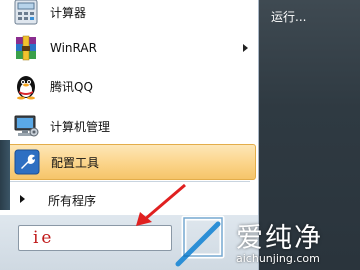 The width and height of the screenshot is (360, 270). I want to click on watermark-url: aichunjing.com, so click(278, 258).